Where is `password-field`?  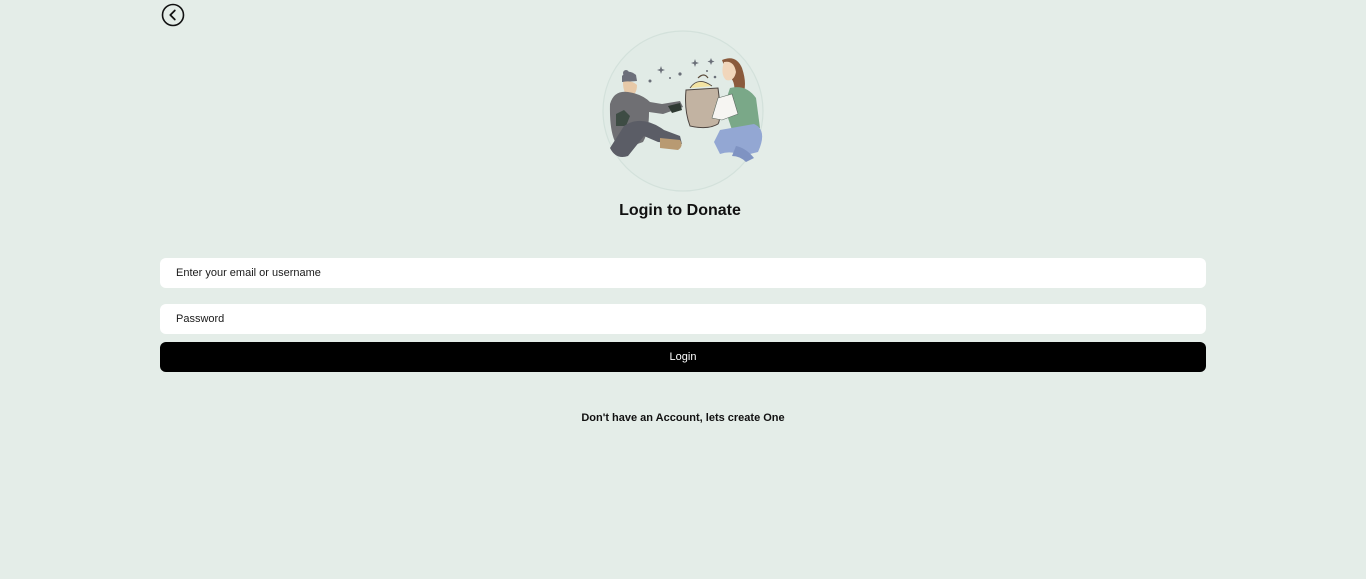 password-field is located at coordinates (683, 319).